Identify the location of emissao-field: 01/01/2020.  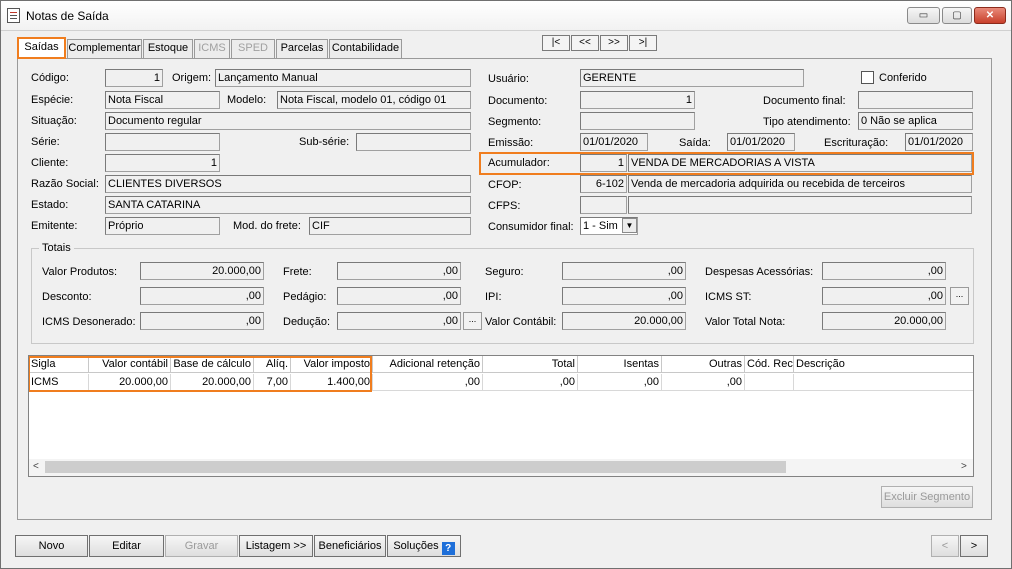
(614, 142).